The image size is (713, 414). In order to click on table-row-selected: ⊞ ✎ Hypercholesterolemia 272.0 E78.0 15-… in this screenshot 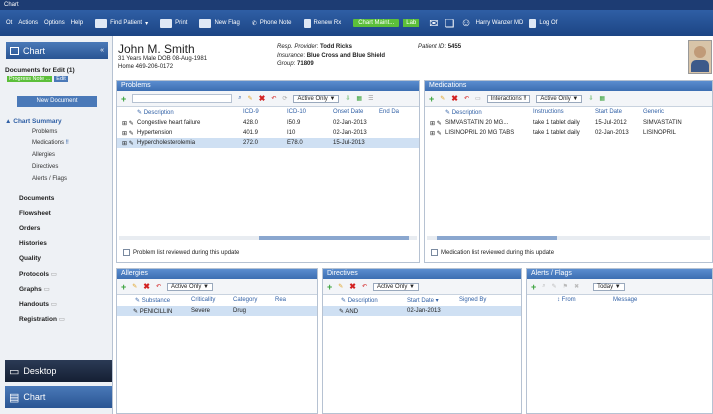, I will do `click(268, 143)`.